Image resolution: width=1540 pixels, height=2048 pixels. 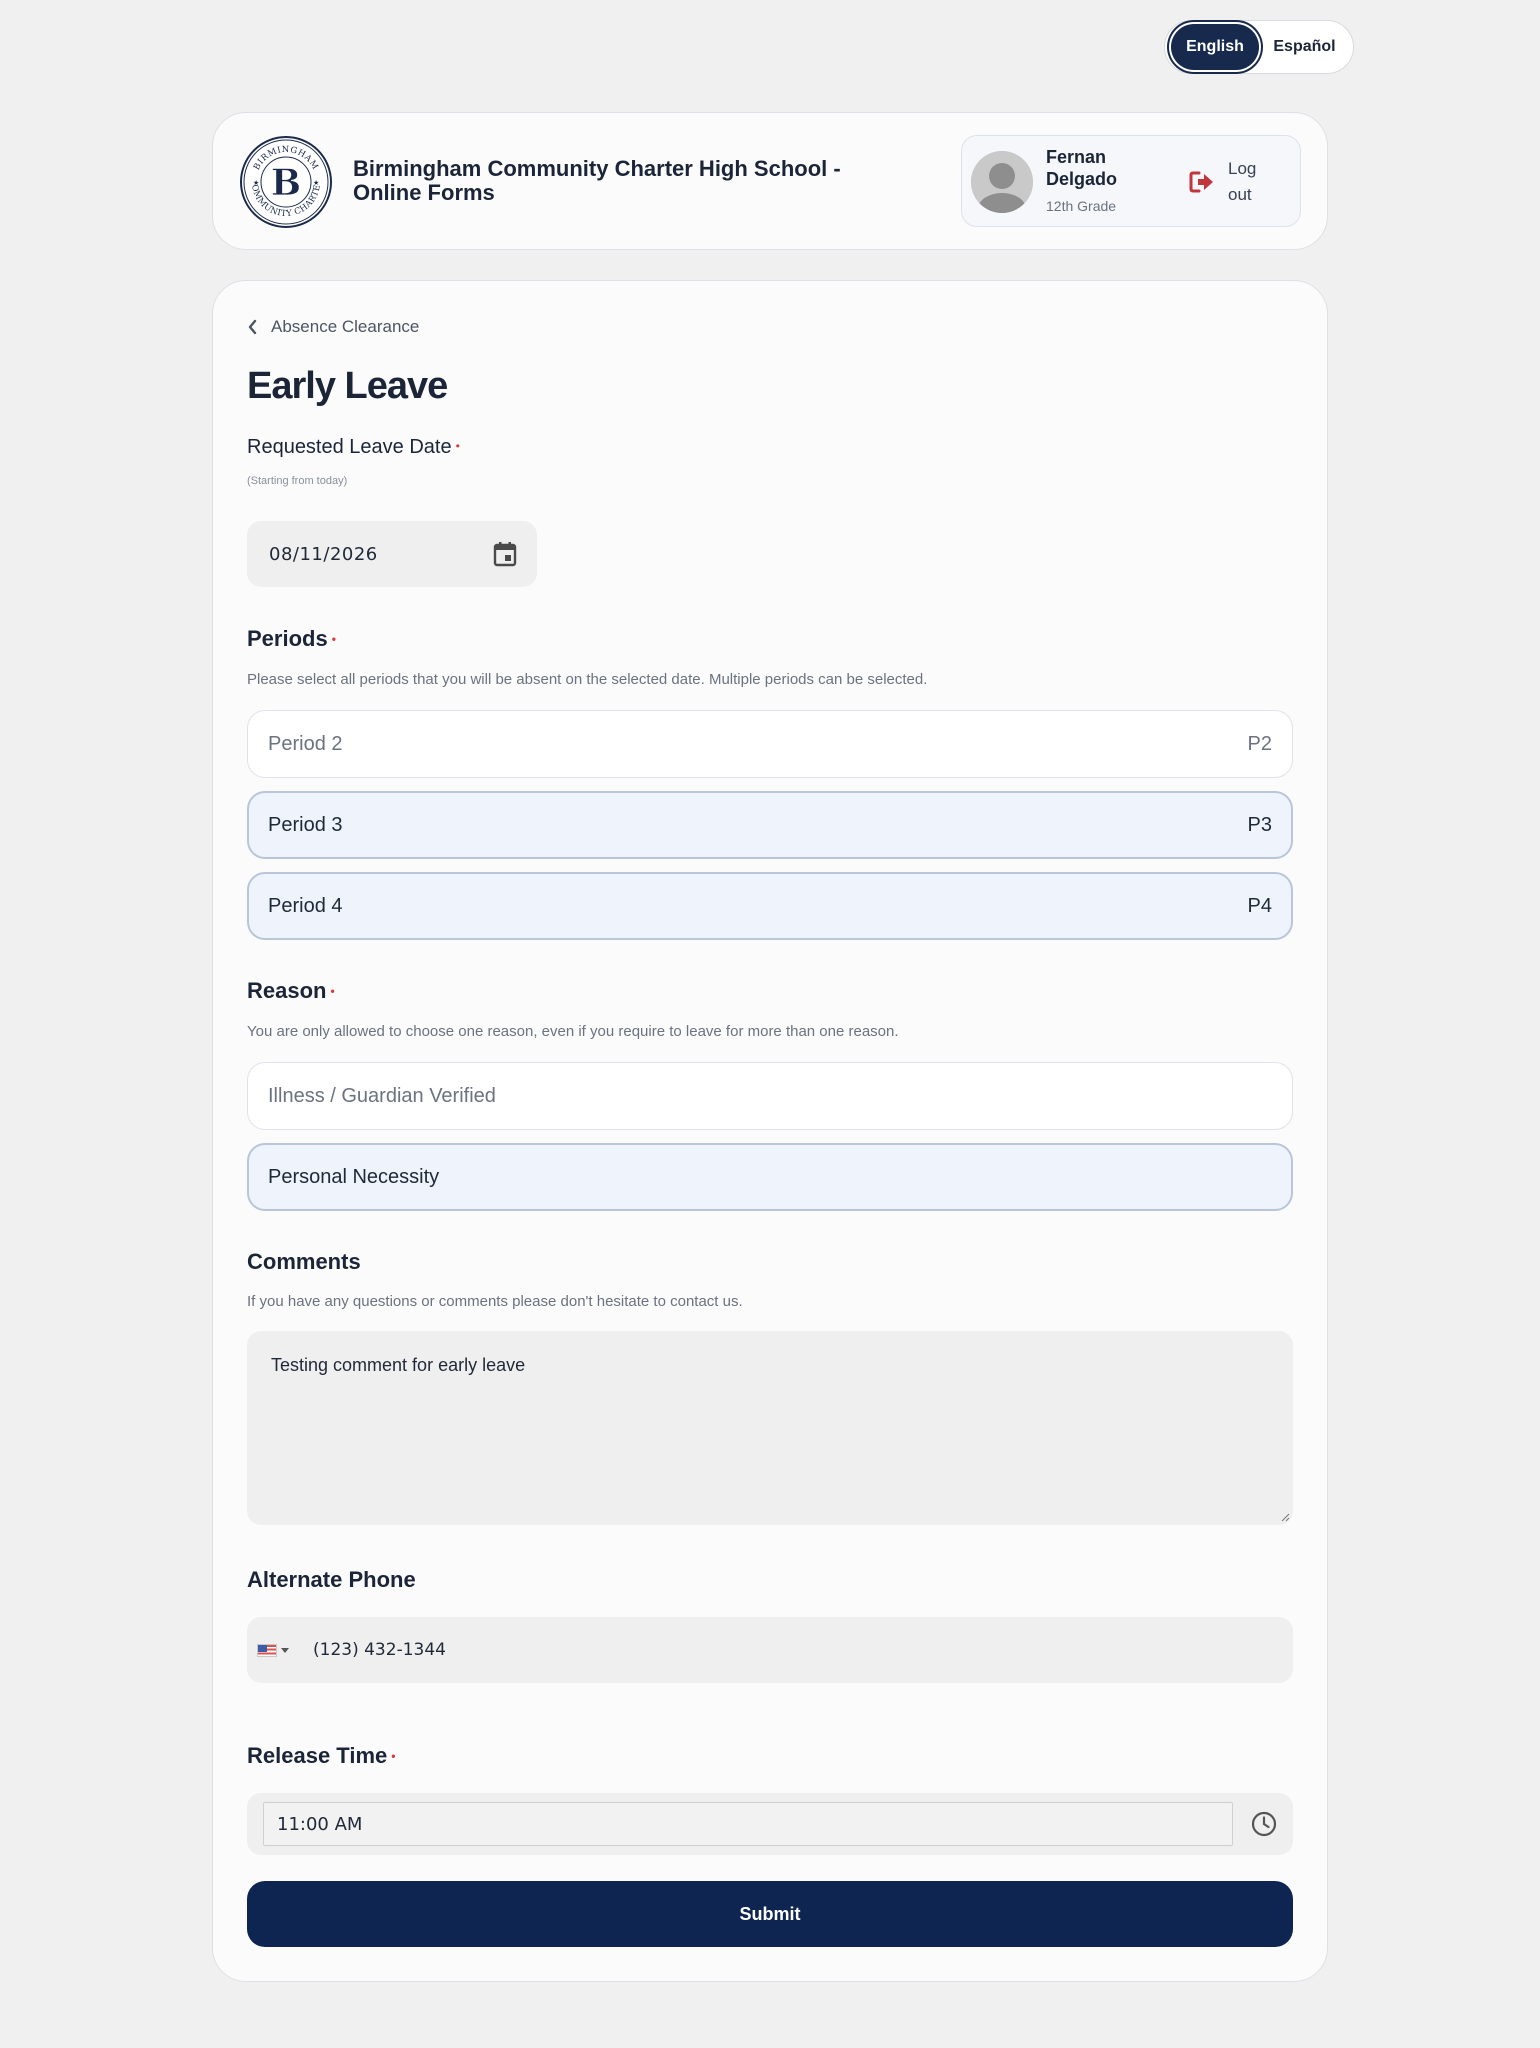 What do you see at coordinates (286, 183) in the screenshot?
I see `logo-letter: B` at bounding box center [286, 183].